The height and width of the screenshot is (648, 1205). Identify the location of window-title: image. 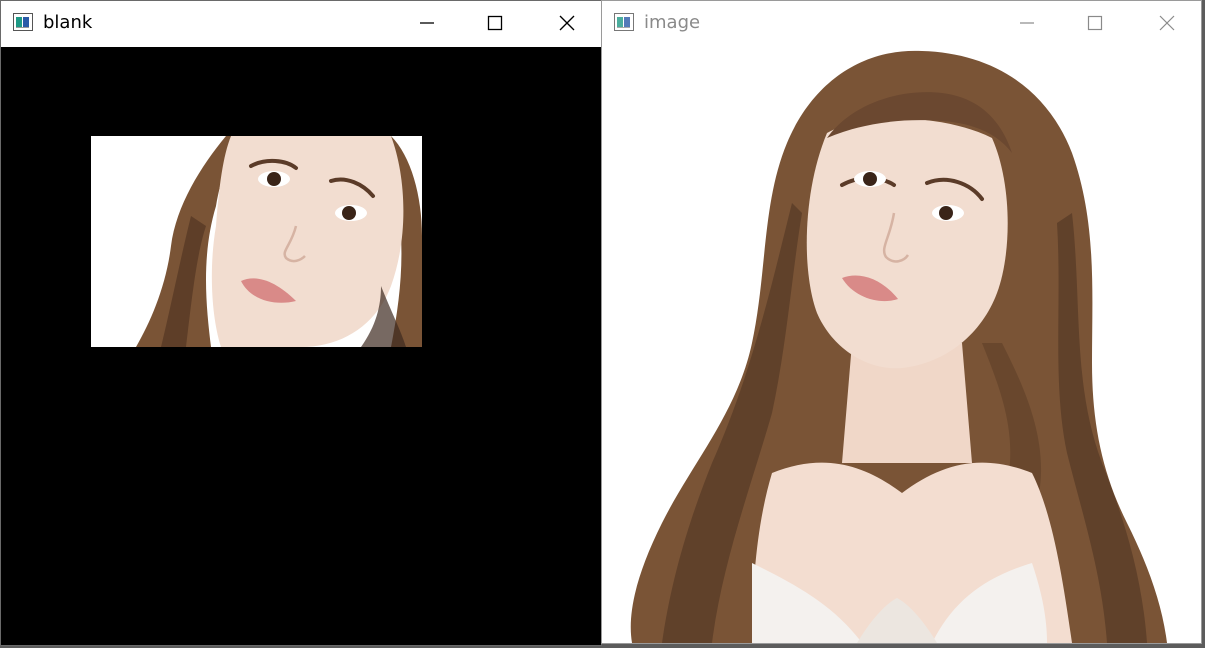
(672, 22).